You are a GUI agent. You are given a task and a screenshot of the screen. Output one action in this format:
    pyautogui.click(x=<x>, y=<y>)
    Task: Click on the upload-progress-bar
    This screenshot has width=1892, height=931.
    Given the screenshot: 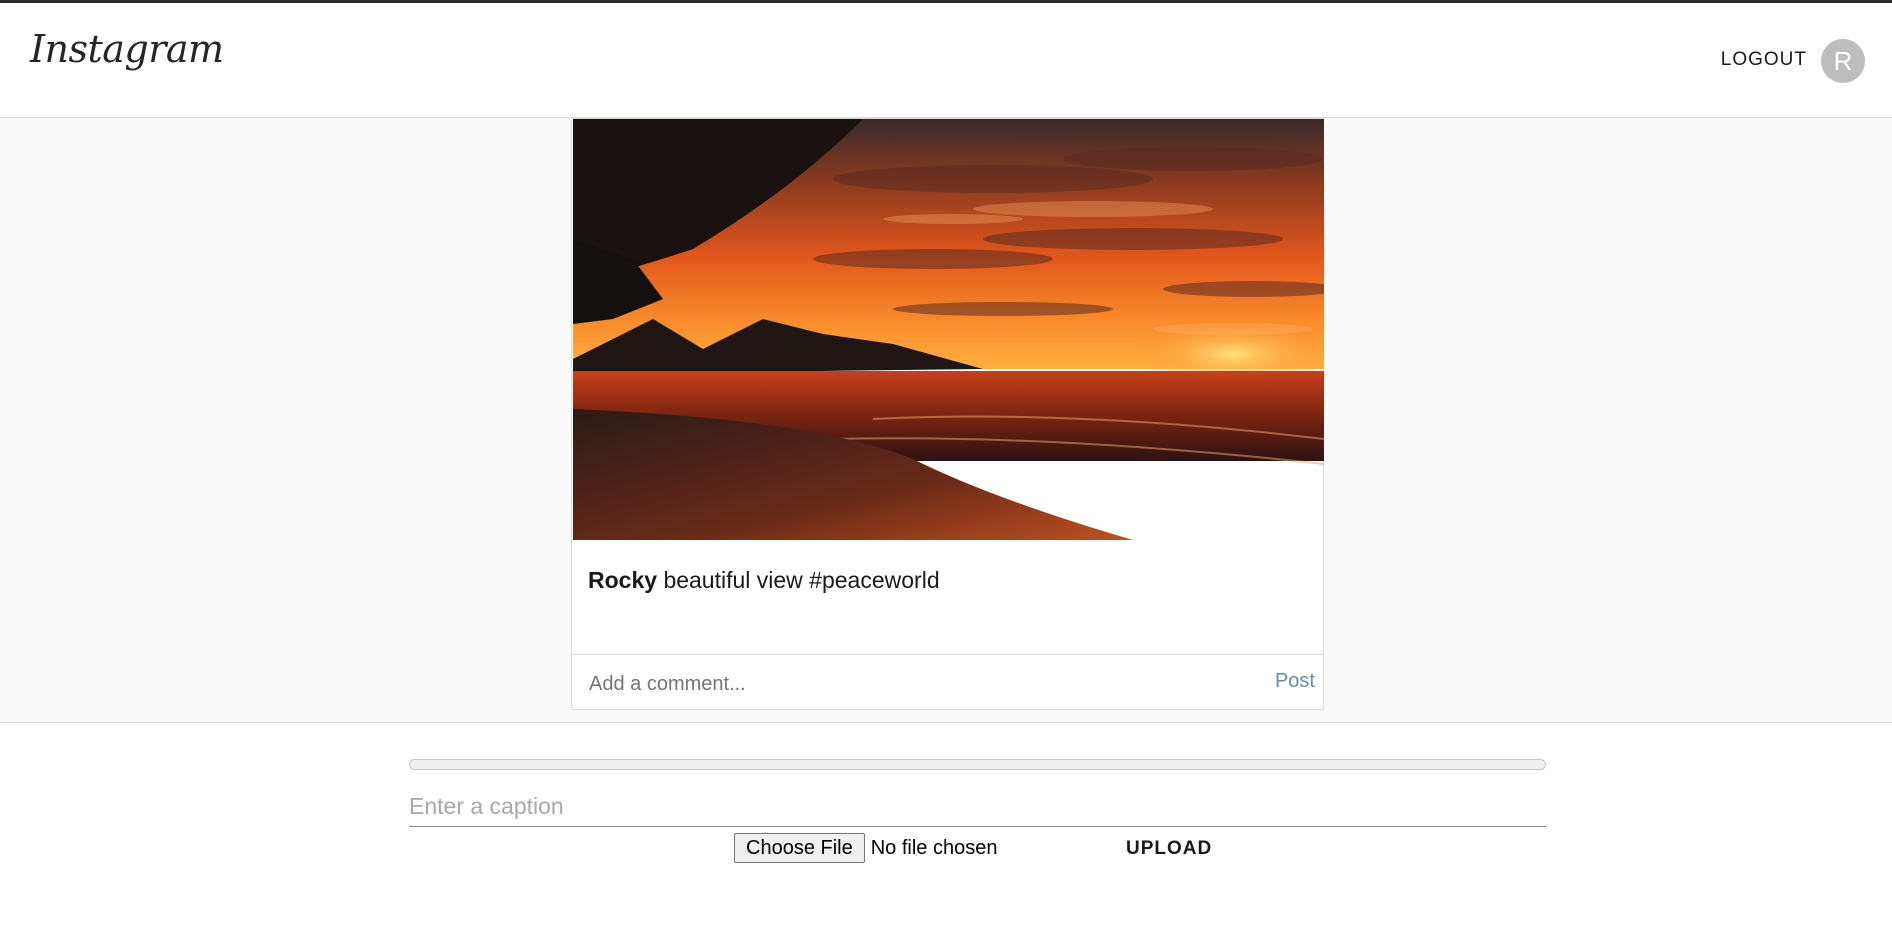 What is the action you would take?
    pyautogui.click(x=977, y=764)
    